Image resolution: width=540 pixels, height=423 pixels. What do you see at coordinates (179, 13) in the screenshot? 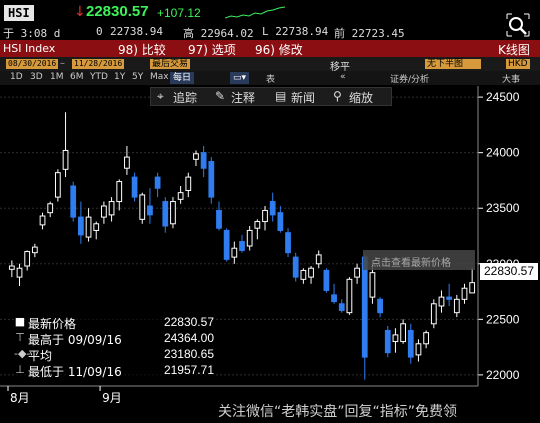
I see `price-change: +107.12` at bounding box center [179, 13].